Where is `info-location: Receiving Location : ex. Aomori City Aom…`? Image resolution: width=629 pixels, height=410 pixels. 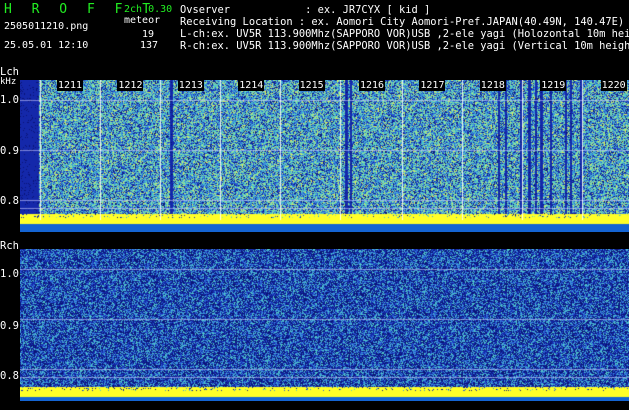 info-location: Receiving Location : ex. Aomori City Aom… is located at coordinates (402, 22).